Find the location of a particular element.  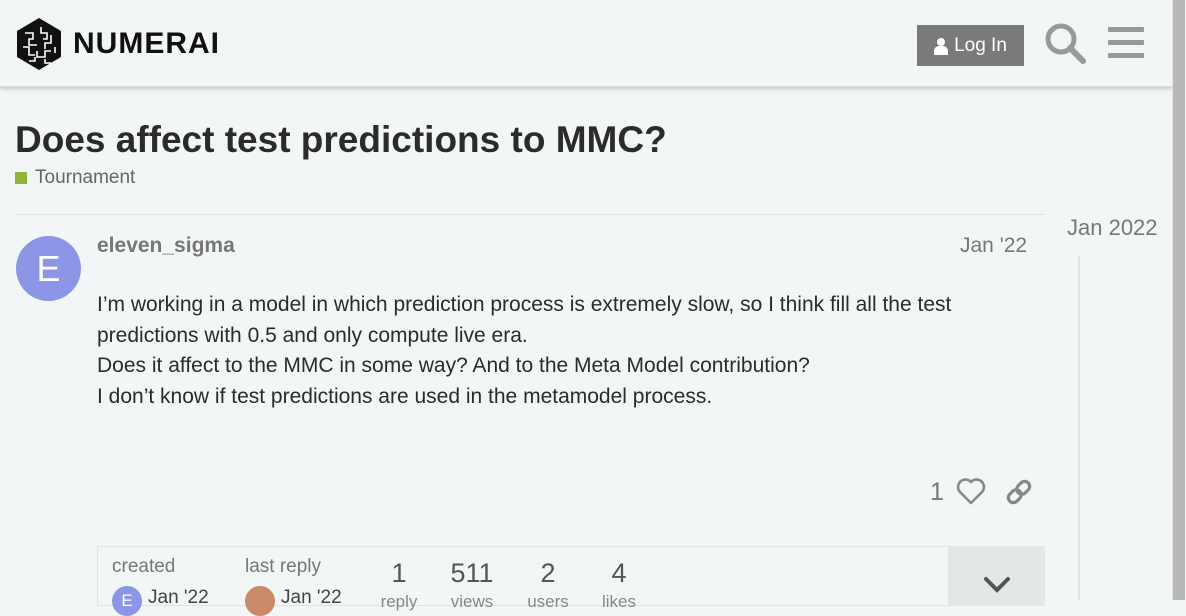

users-count: 2 is located at coordinates (548, 573).